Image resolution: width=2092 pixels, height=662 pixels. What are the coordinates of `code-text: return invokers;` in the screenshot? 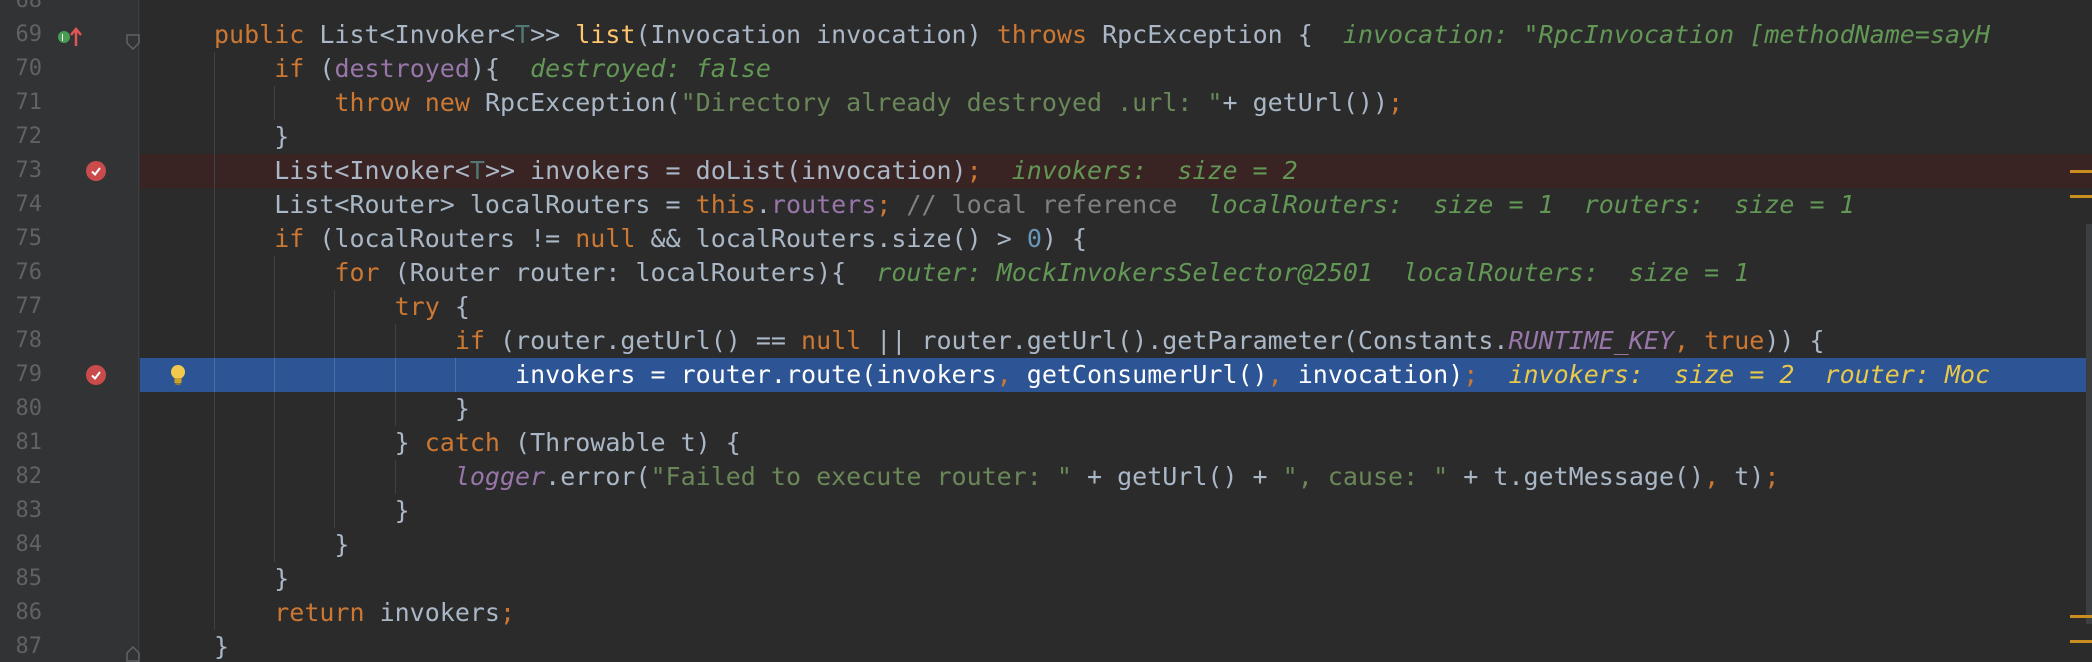 It's located at (364, 613).